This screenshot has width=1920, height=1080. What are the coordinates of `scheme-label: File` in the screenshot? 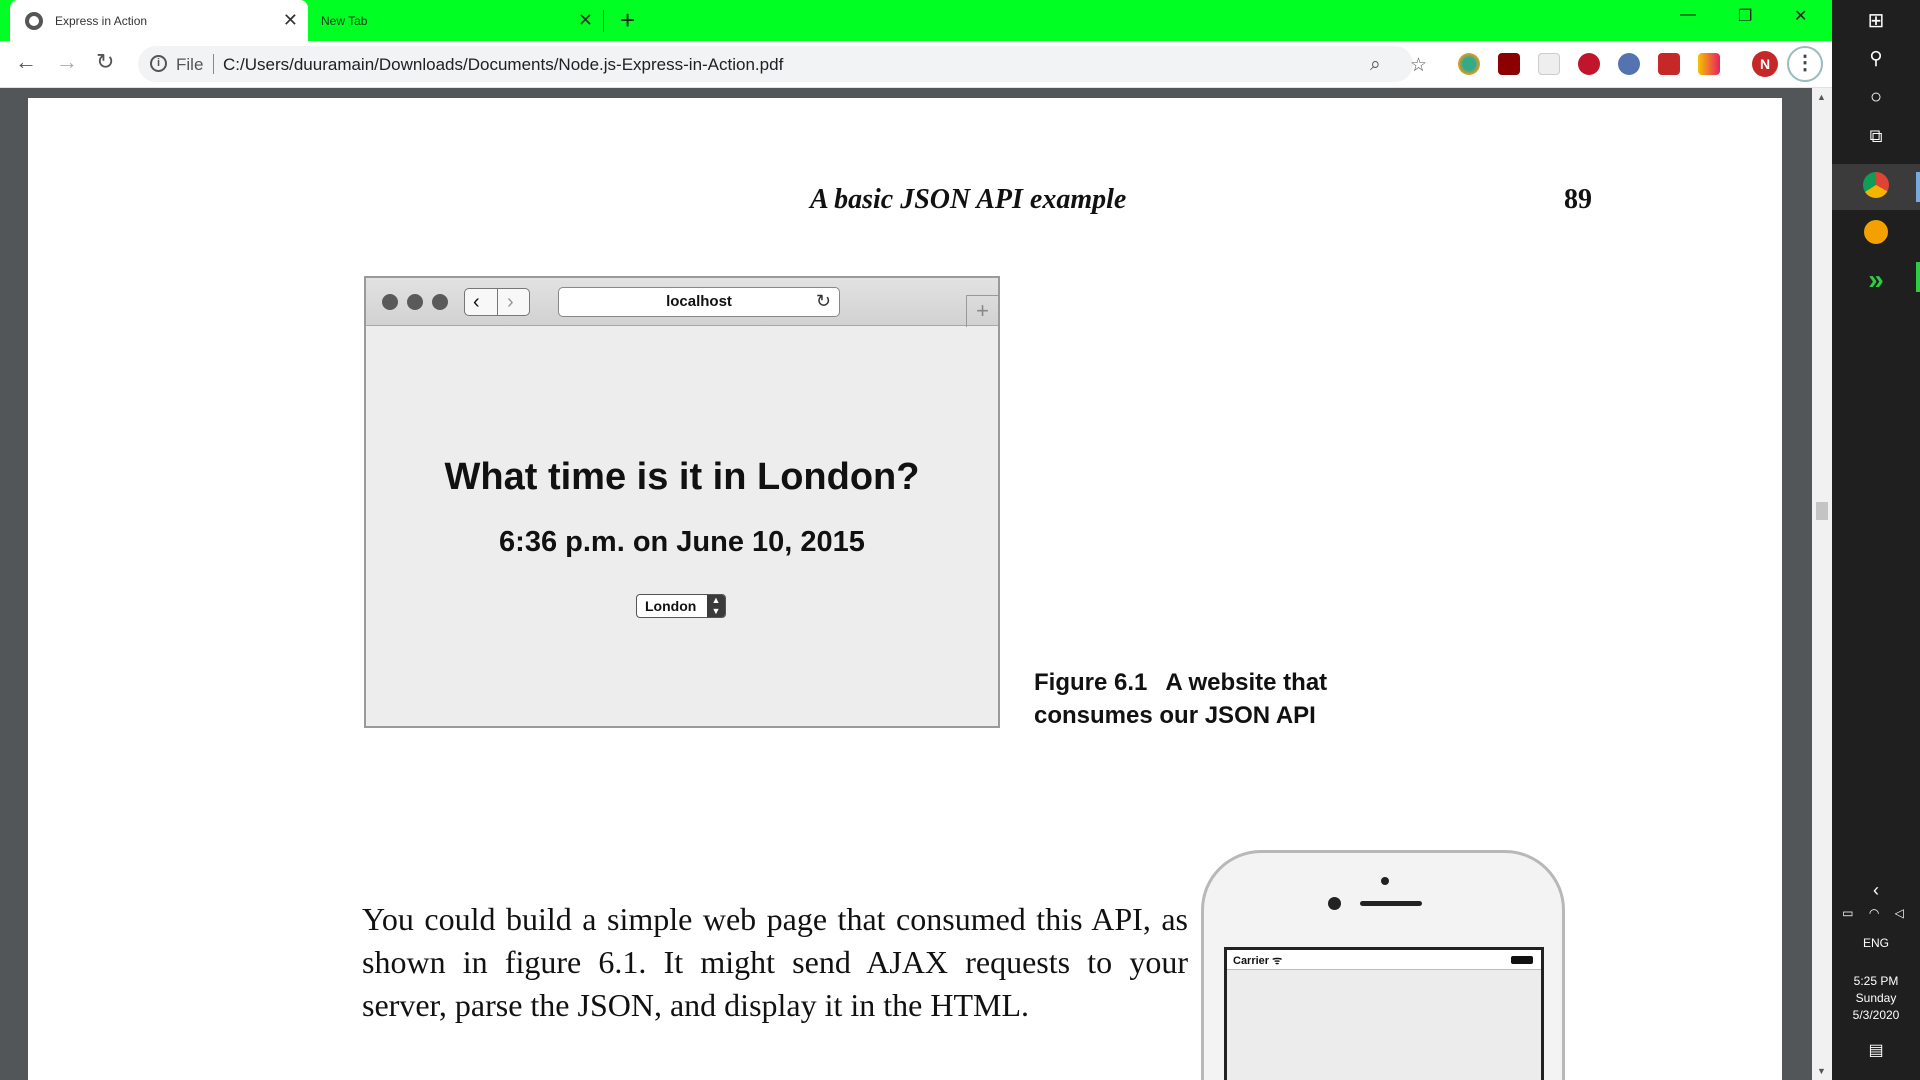 It's located at (190, 64).